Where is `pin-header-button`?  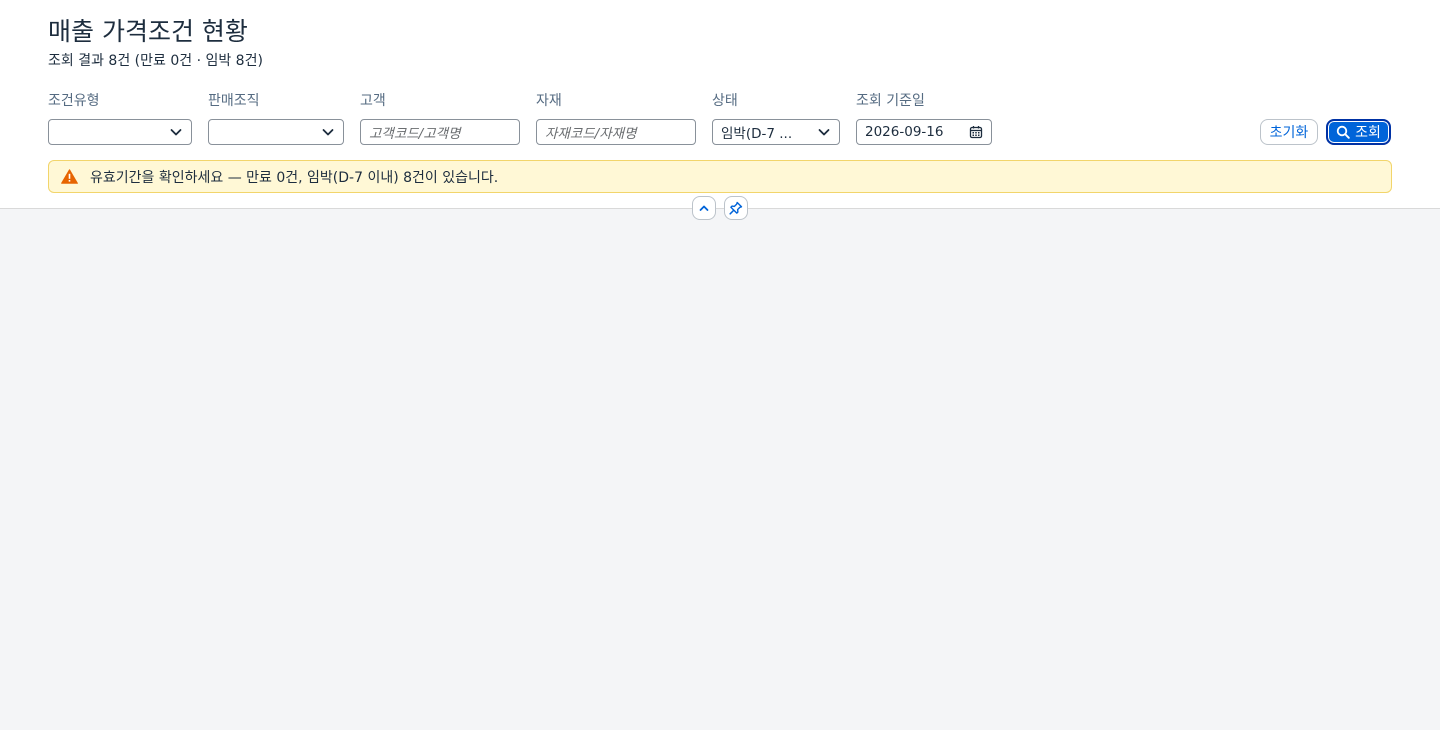 pin-header-button is located at coordinates (736, 208).